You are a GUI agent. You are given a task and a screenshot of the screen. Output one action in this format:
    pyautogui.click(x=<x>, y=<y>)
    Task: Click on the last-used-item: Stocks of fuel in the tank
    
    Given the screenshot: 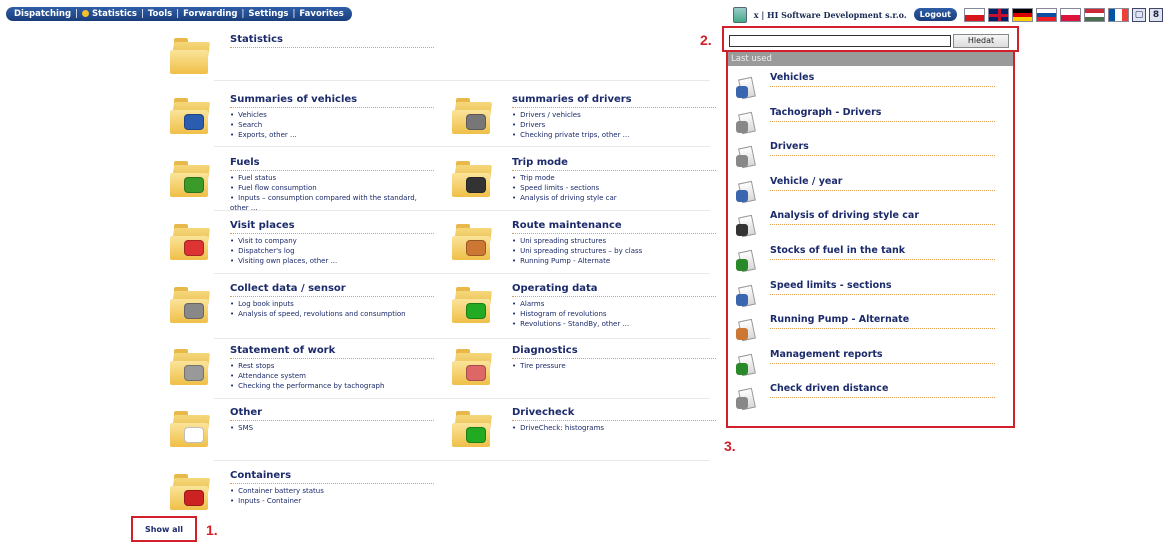 What is the action you would take?
    pyautogui.click(x=870, y=260)
    